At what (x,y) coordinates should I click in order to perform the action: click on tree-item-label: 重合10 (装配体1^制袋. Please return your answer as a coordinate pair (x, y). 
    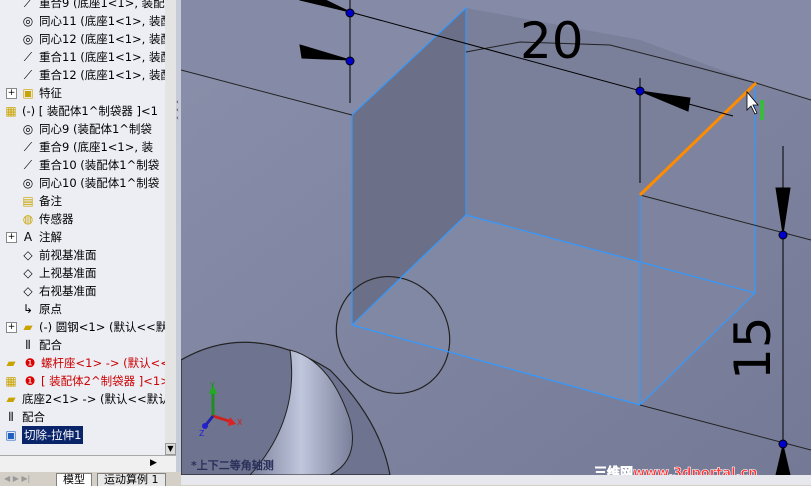
    Looking at the image, I should click on (99, 165).